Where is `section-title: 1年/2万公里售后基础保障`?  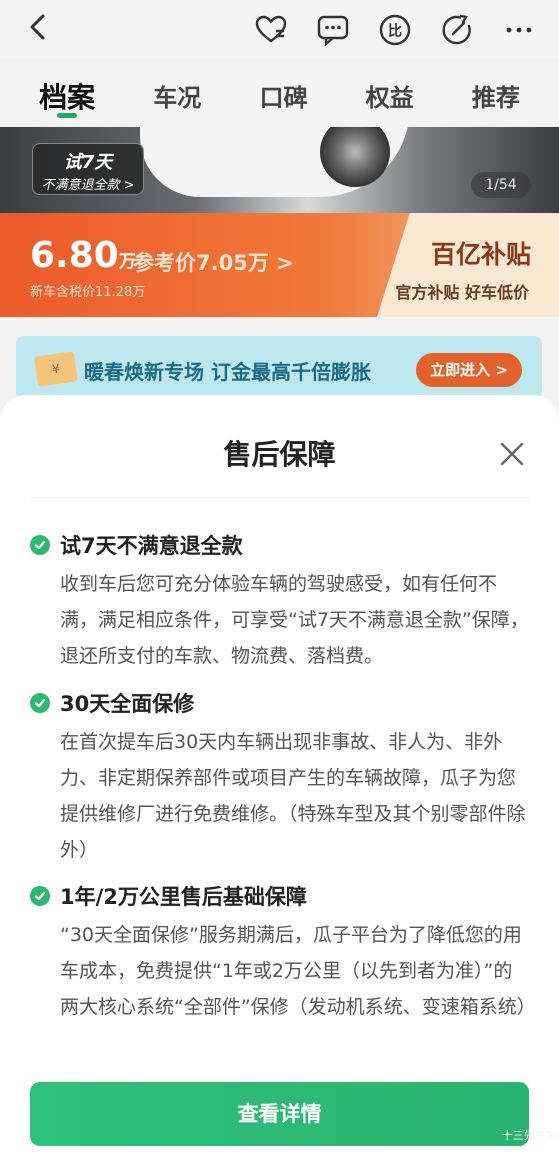
section-title: 1年/2万公里售后基础保障 is located at coordinates (183, 897).